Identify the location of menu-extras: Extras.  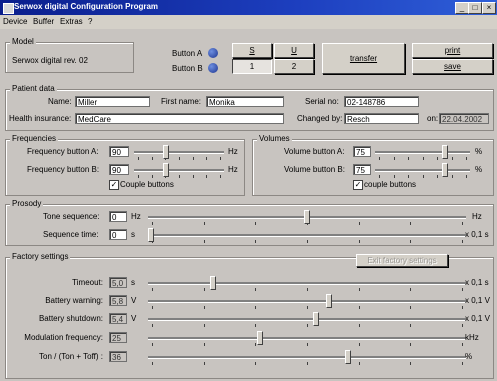
(71, 21).